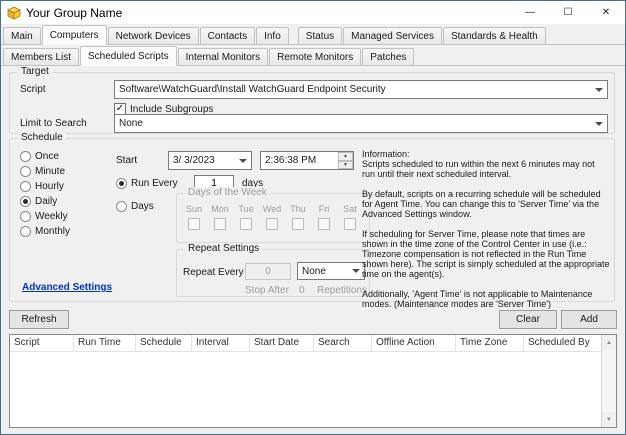 Image resolution: width=626 pixels, height=435 pixels. Describe the element at coordinates (224, 248) in the screenshot. I see `repeat-settings-label: Repeat Settings` at that location.